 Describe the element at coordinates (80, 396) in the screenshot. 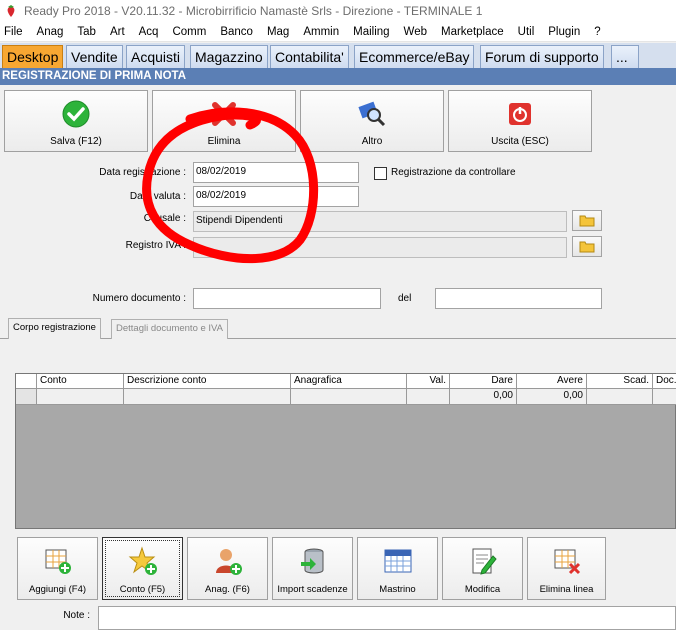

I see `cell-conto` at that location.